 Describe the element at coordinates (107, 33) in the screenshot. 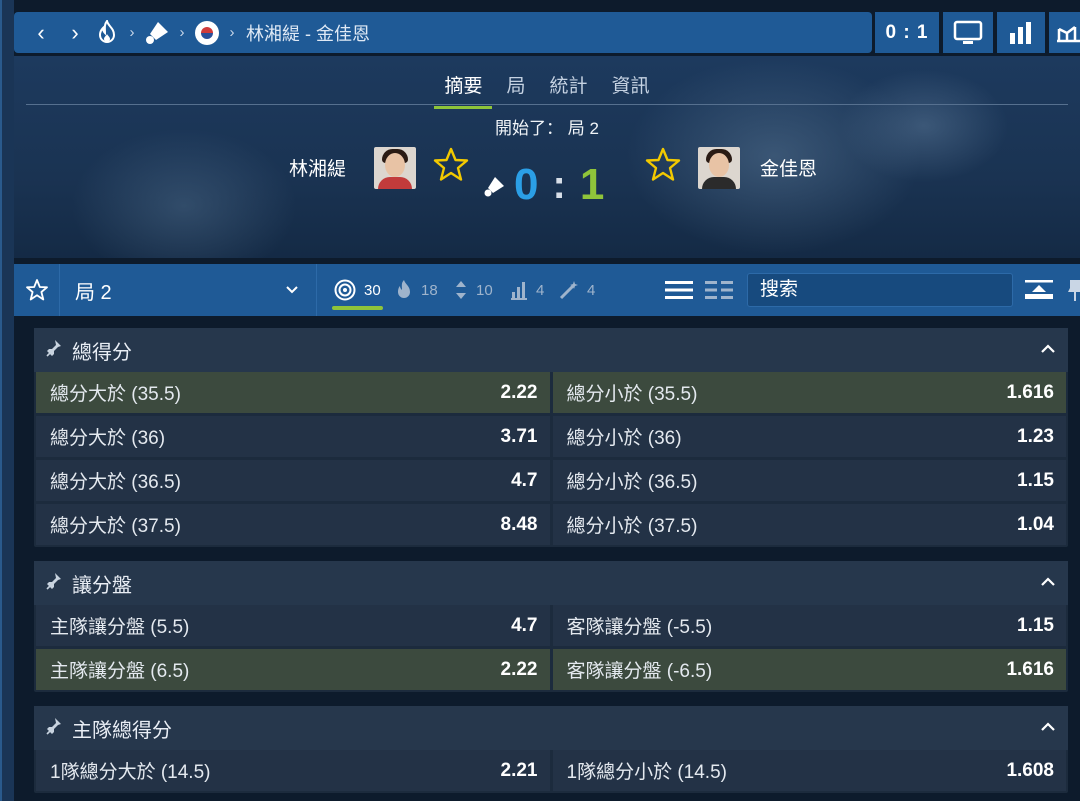

I see `fire-icon` at that location.